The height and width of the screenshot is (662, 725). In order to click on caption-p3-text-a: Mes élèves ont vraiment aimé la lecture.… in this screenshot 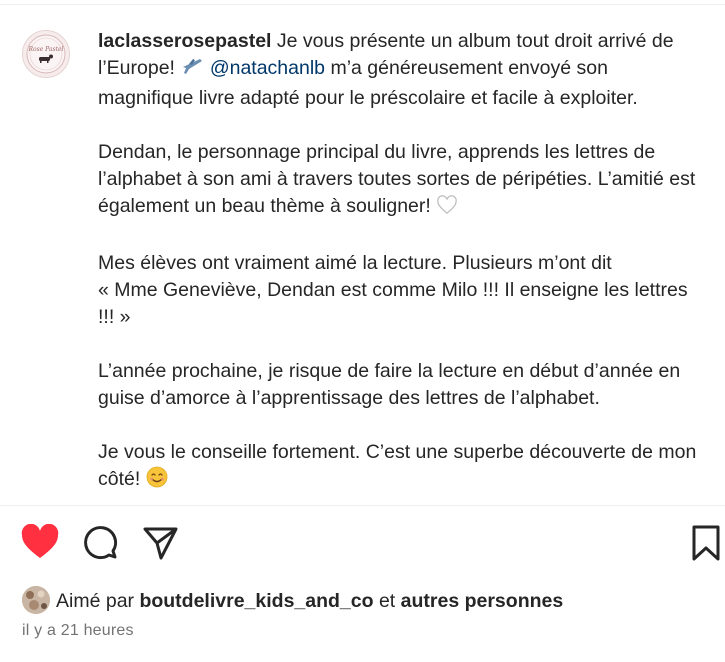, I will do `click(355, 263)`.